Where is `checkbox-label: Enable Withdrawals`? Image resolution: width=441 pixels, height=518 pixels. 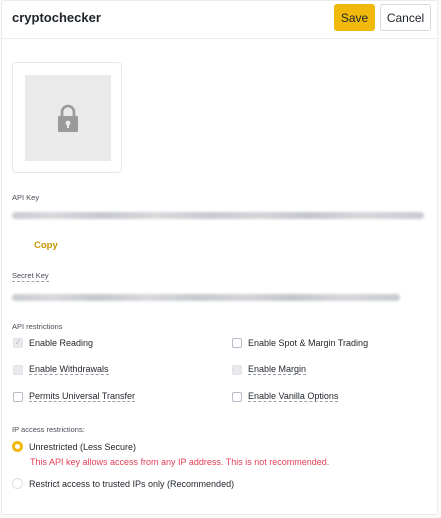
checkbox-label: Enable Withdrawals is located at coordinates (69, 369).